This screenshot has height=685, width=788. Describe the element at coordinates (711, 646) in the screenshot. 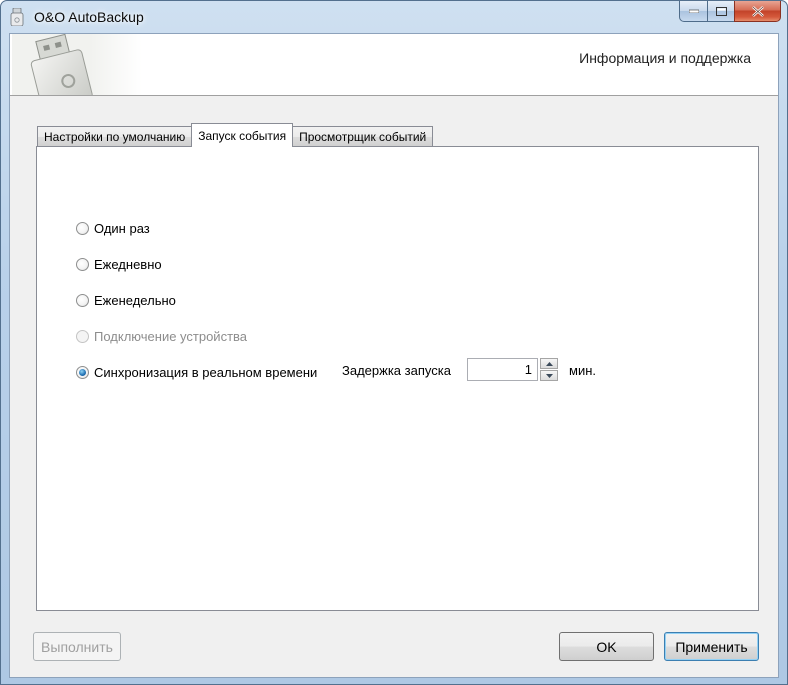

I see `apply-button: Применить` at that location.